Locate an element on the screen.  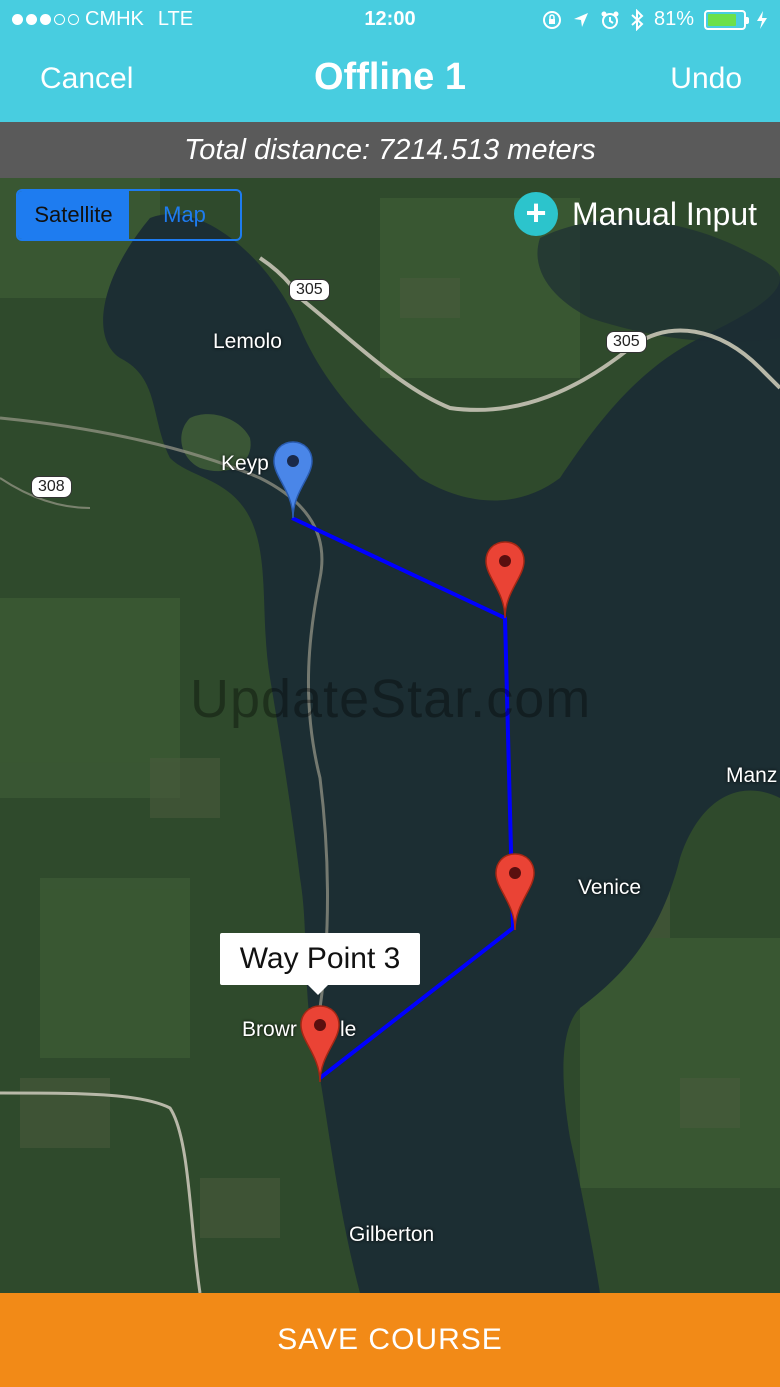
place-label-venice: Venice is located at coordinates (610, 887).